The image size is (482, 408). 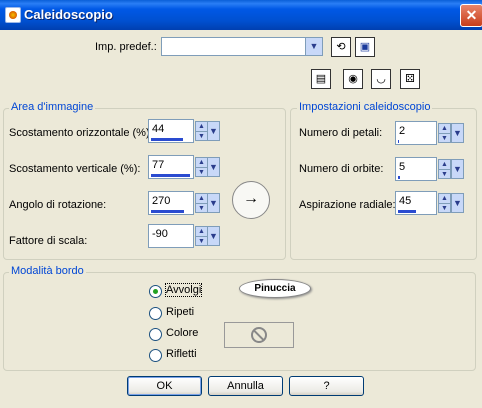 I want to click on horizontal-offset-input: 44, so click(x=171, y=131).